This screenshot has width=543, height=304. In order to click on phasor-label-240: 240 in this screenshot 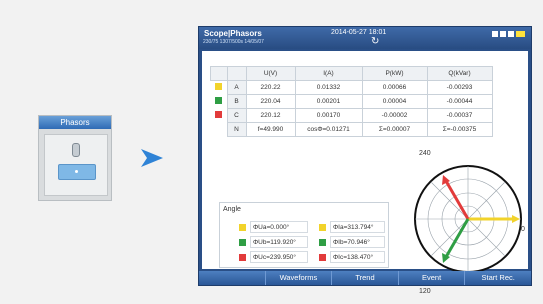, I will do `click(425, 153)`.